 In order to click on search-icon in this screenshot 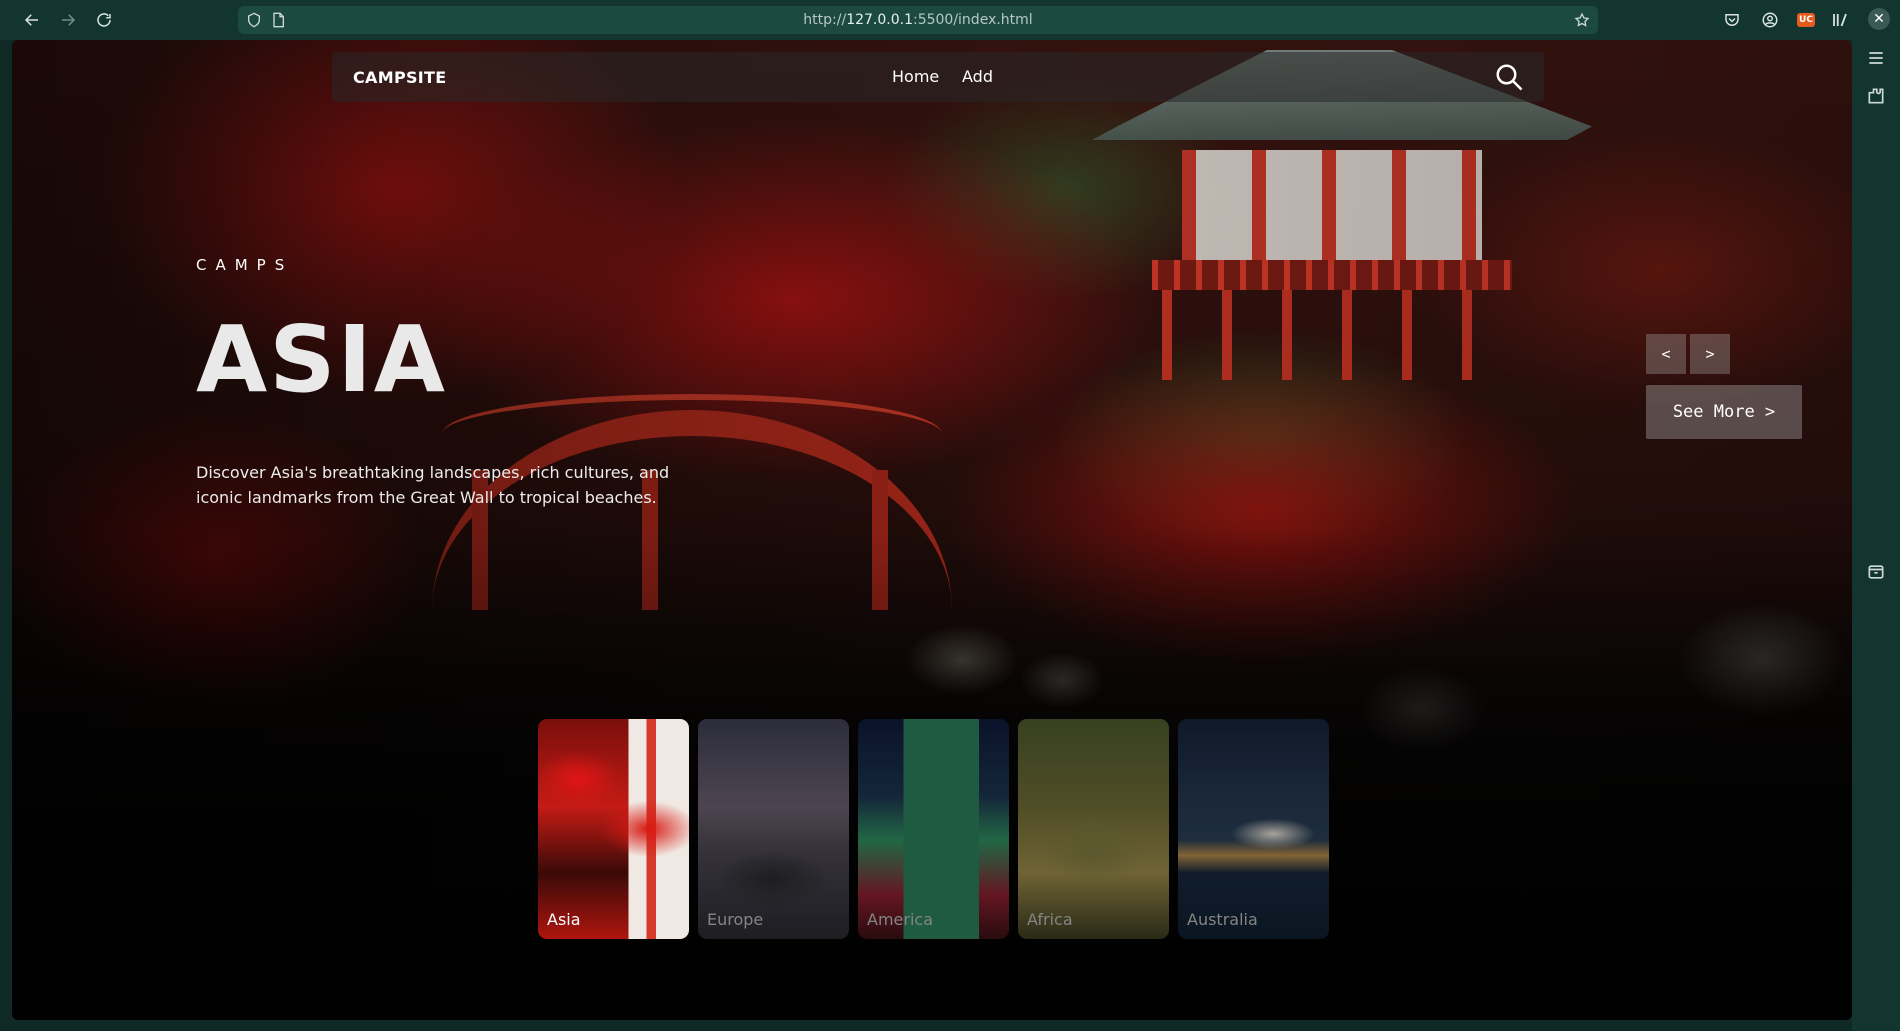, I will do `click(1509, 77)`.